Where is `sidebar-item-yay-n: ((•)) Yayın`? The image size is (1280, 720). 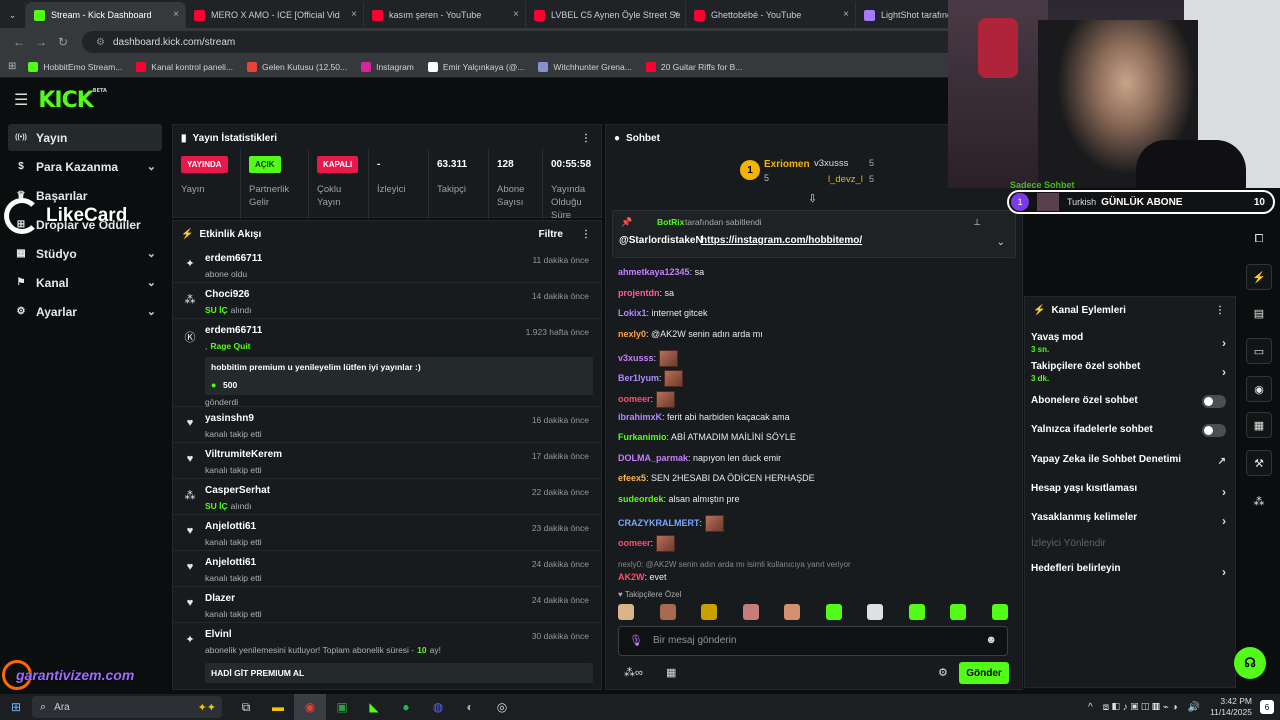
sidebar-item-yay-n: ((•)) Yayın is located at coordinates (85, 137).